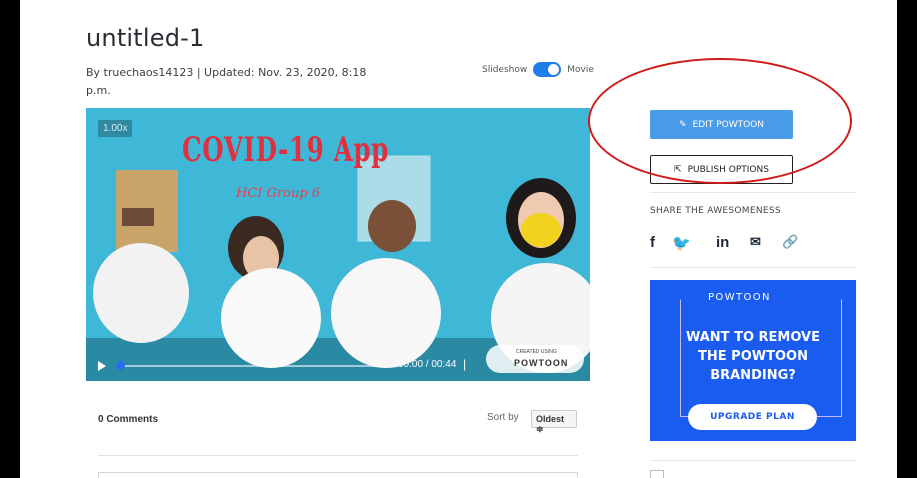 The width and height of the screenshot is (917, 478). I want to click on upgrade-plan-button: UPGRADE PLAN, so click(752, 417).